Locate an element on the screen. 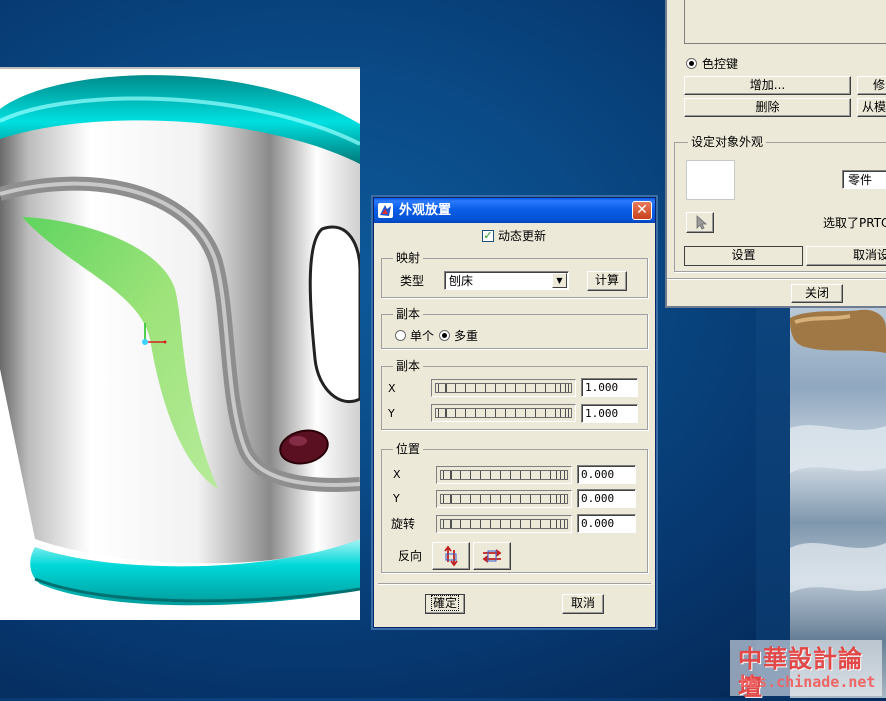 The width and height of the screenshot is (886, 701). appearance-swatch is located at coordinates (710, 180).